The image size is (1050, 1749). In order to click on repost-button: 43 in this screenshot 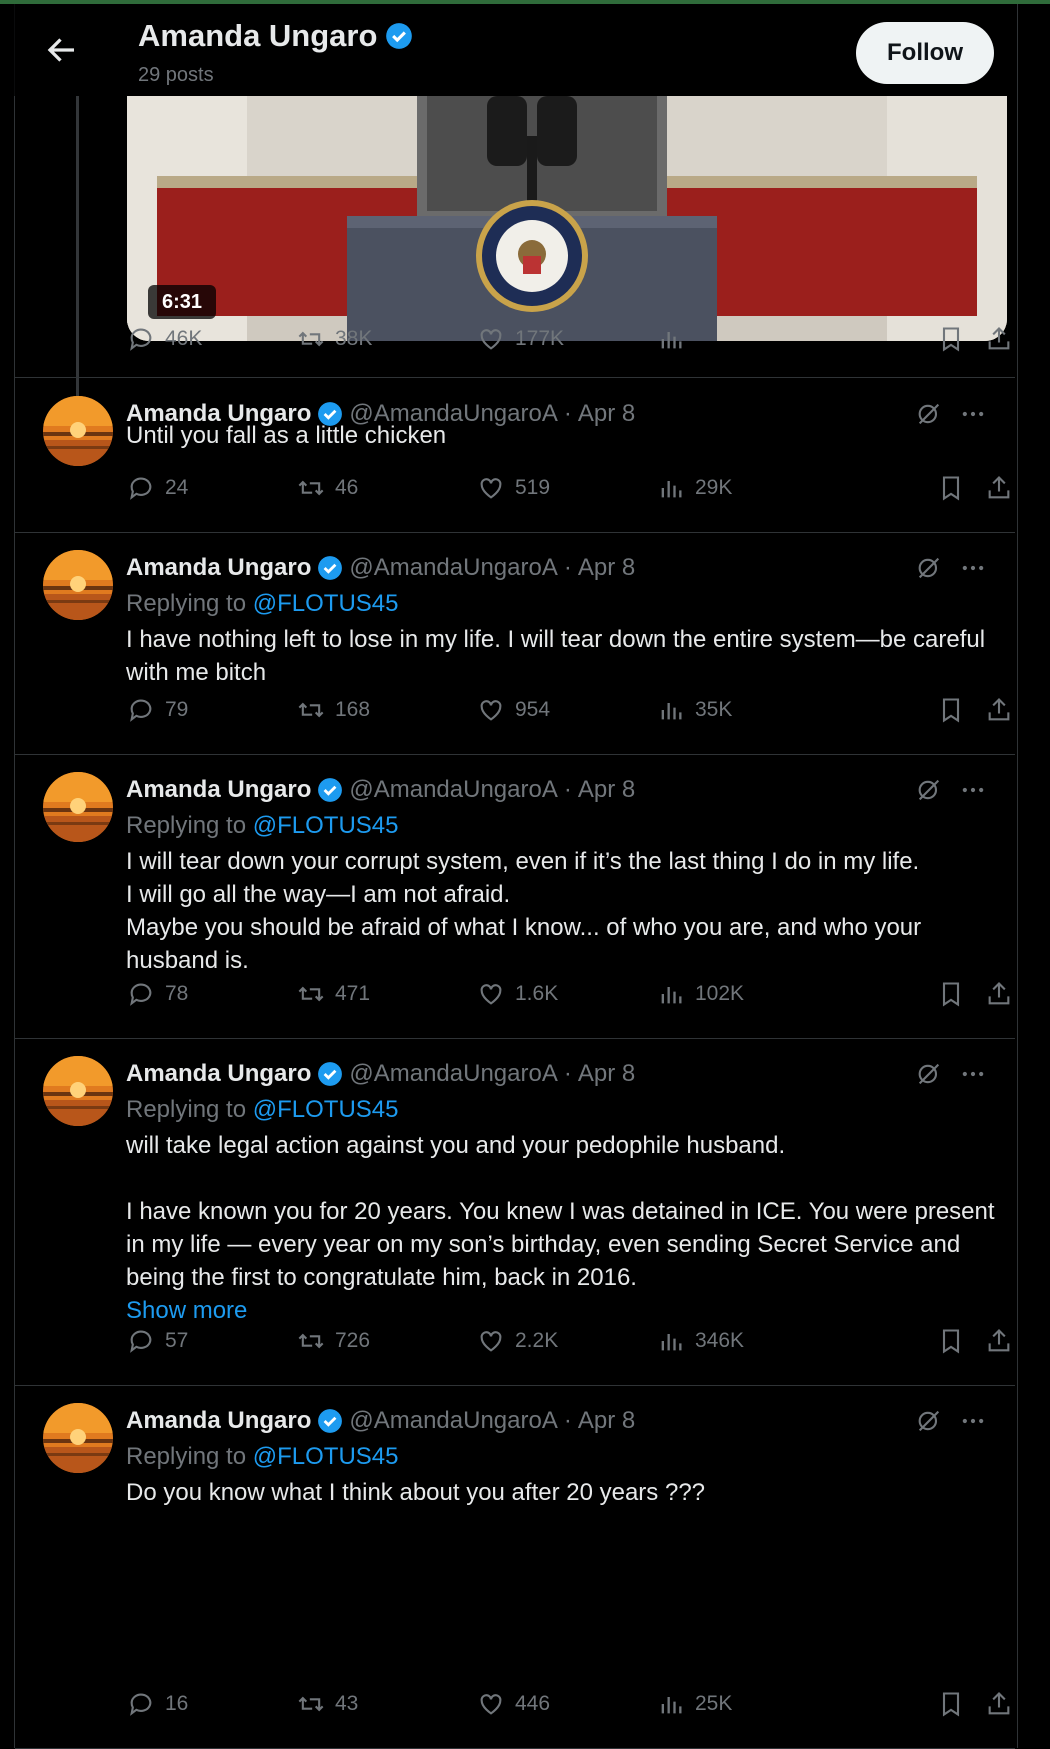, I will do `click(327, 1704)`.